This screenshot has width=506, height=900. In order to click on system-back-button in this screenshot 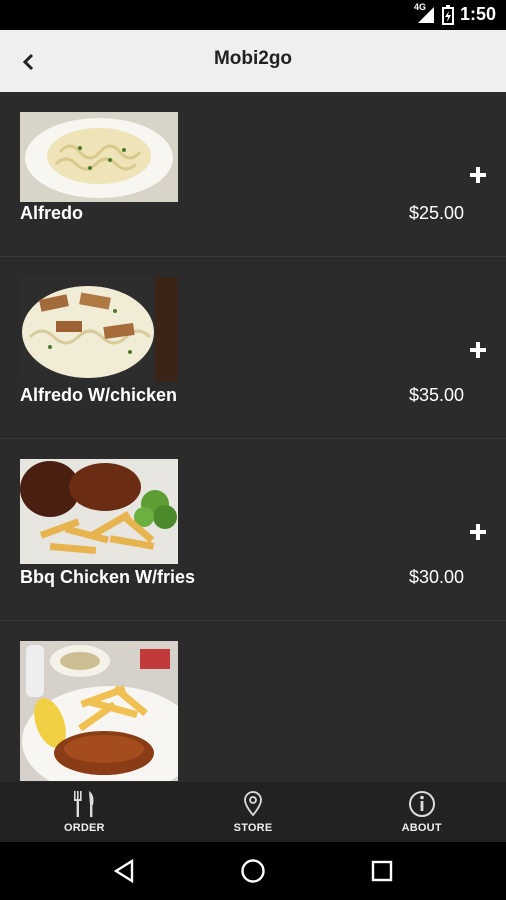, I will do `click(124, 871)`.